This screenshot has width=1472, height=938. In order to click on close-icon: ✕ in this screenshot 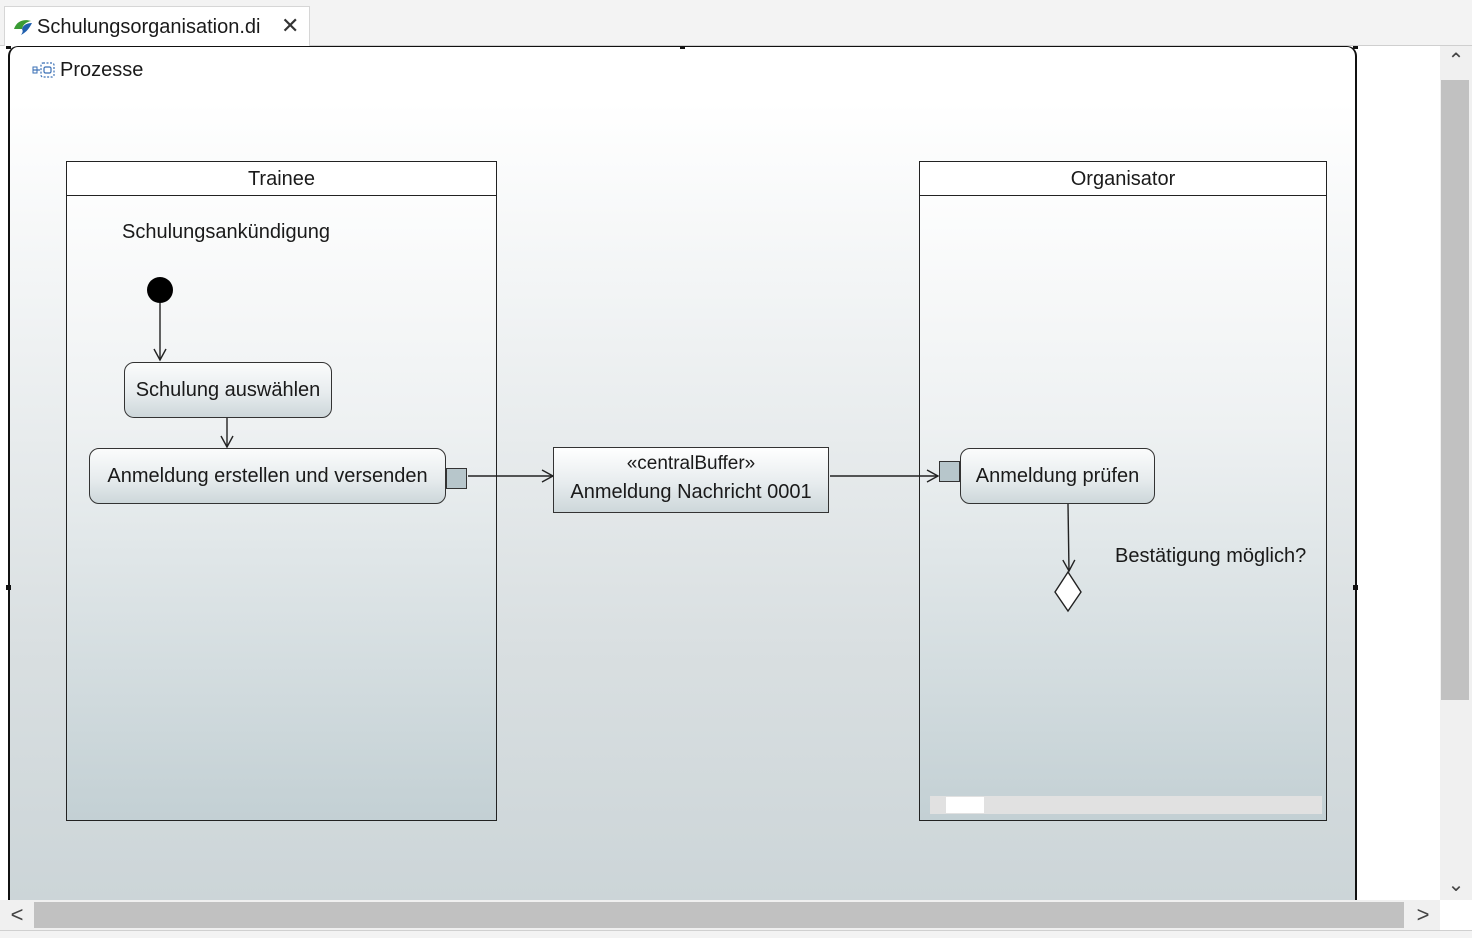, I will do `click(290, 26)`.